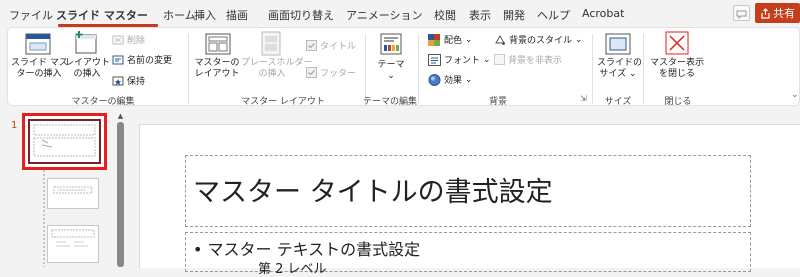 This screenshot has width=800, height=277. I want to click on footer-checkbox-label: フッター, so click(338, 74).